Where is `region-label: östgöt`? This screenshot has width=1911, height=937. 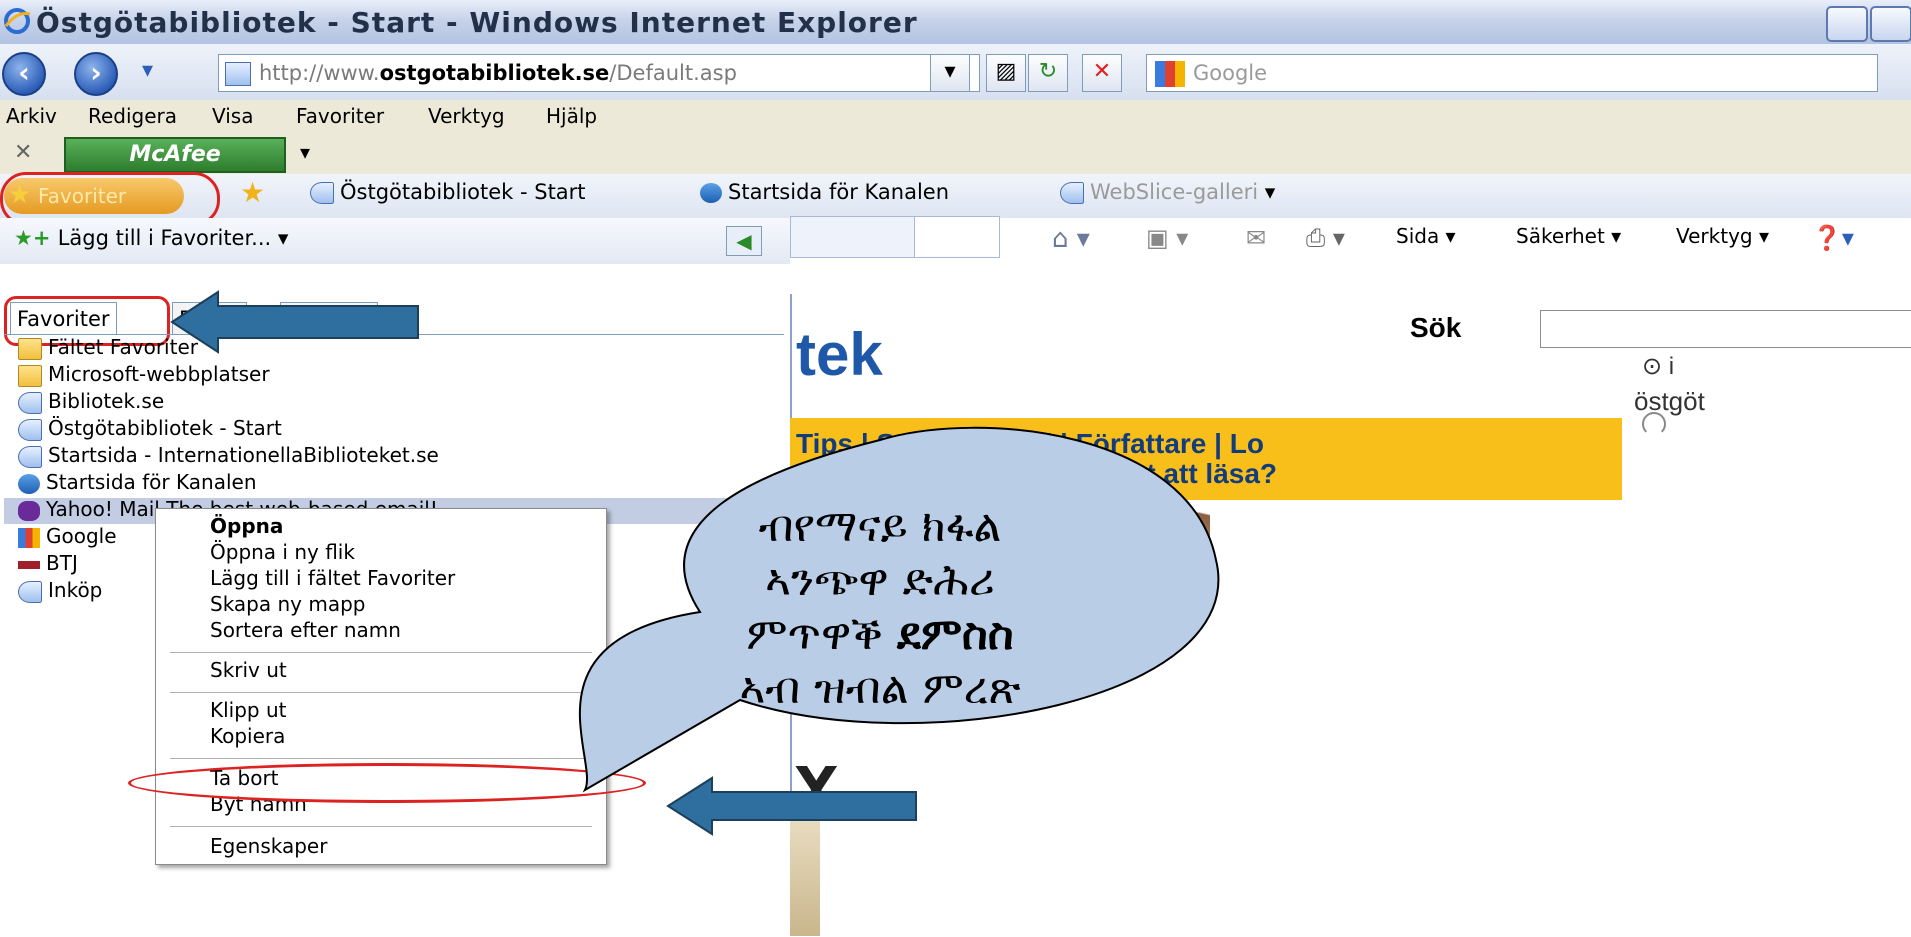
region-label: östgöt is located at coordinates (1669, 401).